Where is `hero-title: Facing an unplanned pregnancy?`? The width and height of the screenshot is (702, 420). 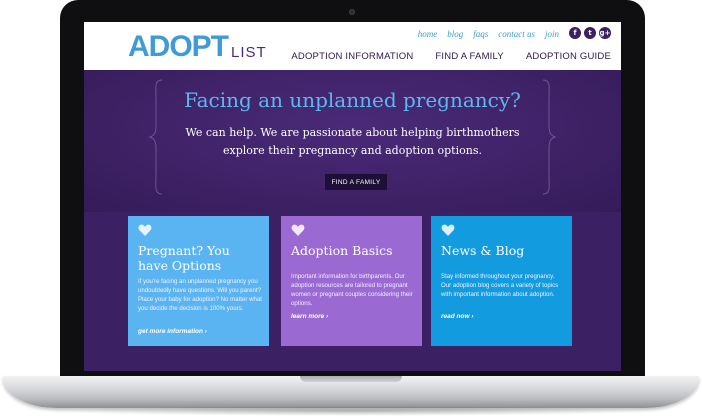 hero-title: Facing an unplanned pregnancy? is located at coordinates (352, 100).